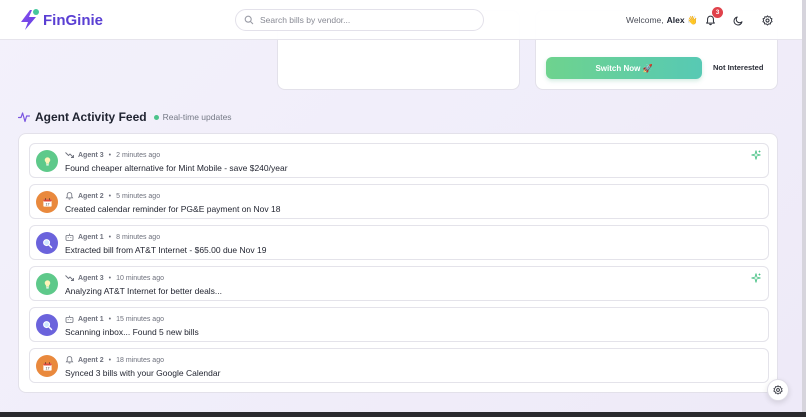 The height and width of the screenshot is (417, 806). Describe the element at coordinates (138, 237) in the screenshot. I see `timestamp: 8 minutes ago` at that location.